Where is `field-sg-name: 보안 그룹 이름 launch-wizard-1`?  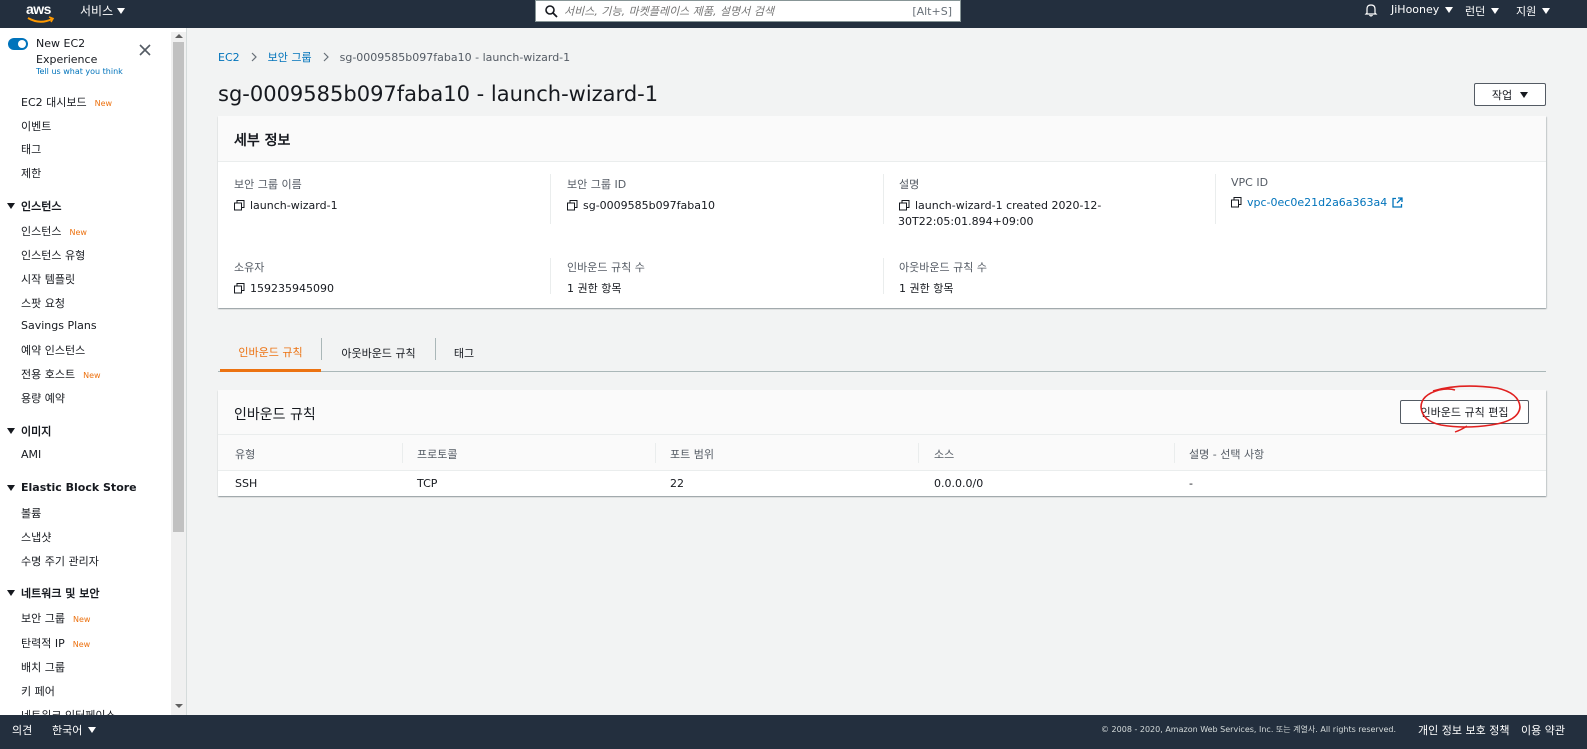 field-sg-name: 보안 그룹 이름 launch-wizard-1 is located at coordinates (286, 195).